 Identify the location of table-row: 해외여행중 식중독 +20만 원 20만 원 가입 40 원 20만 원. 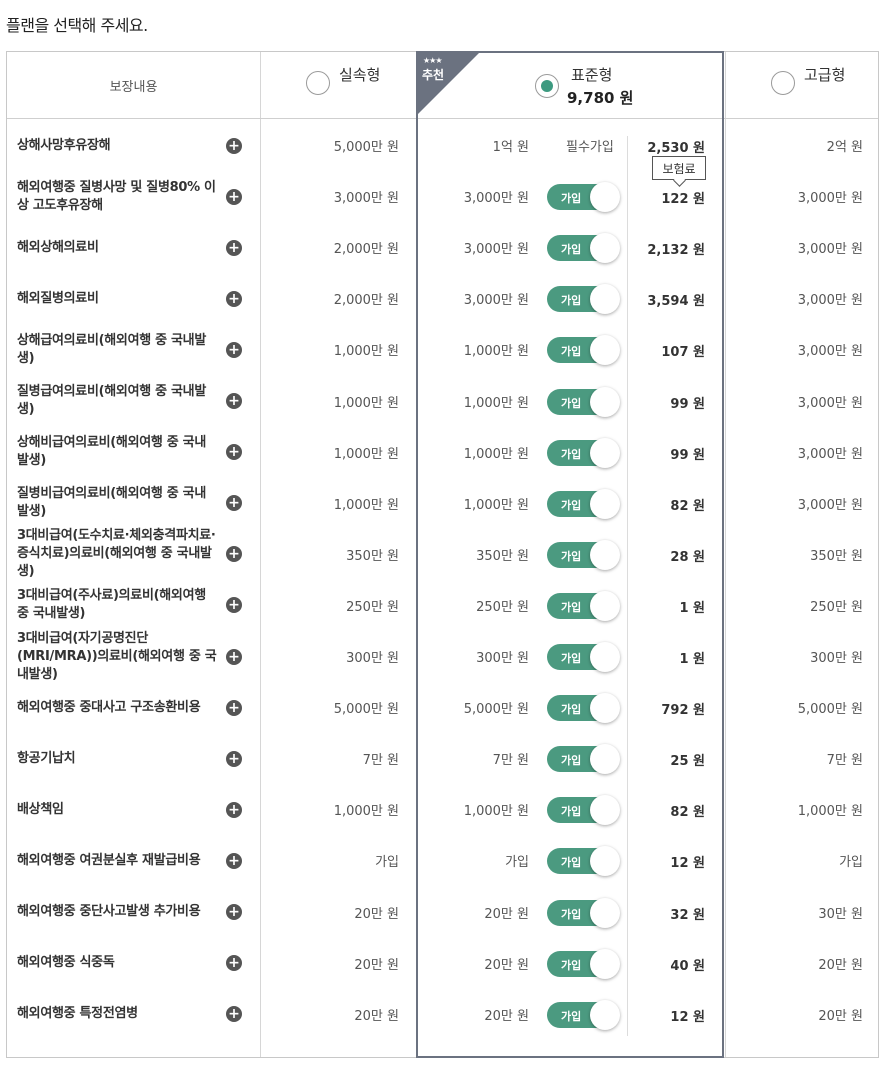
(442, 963).